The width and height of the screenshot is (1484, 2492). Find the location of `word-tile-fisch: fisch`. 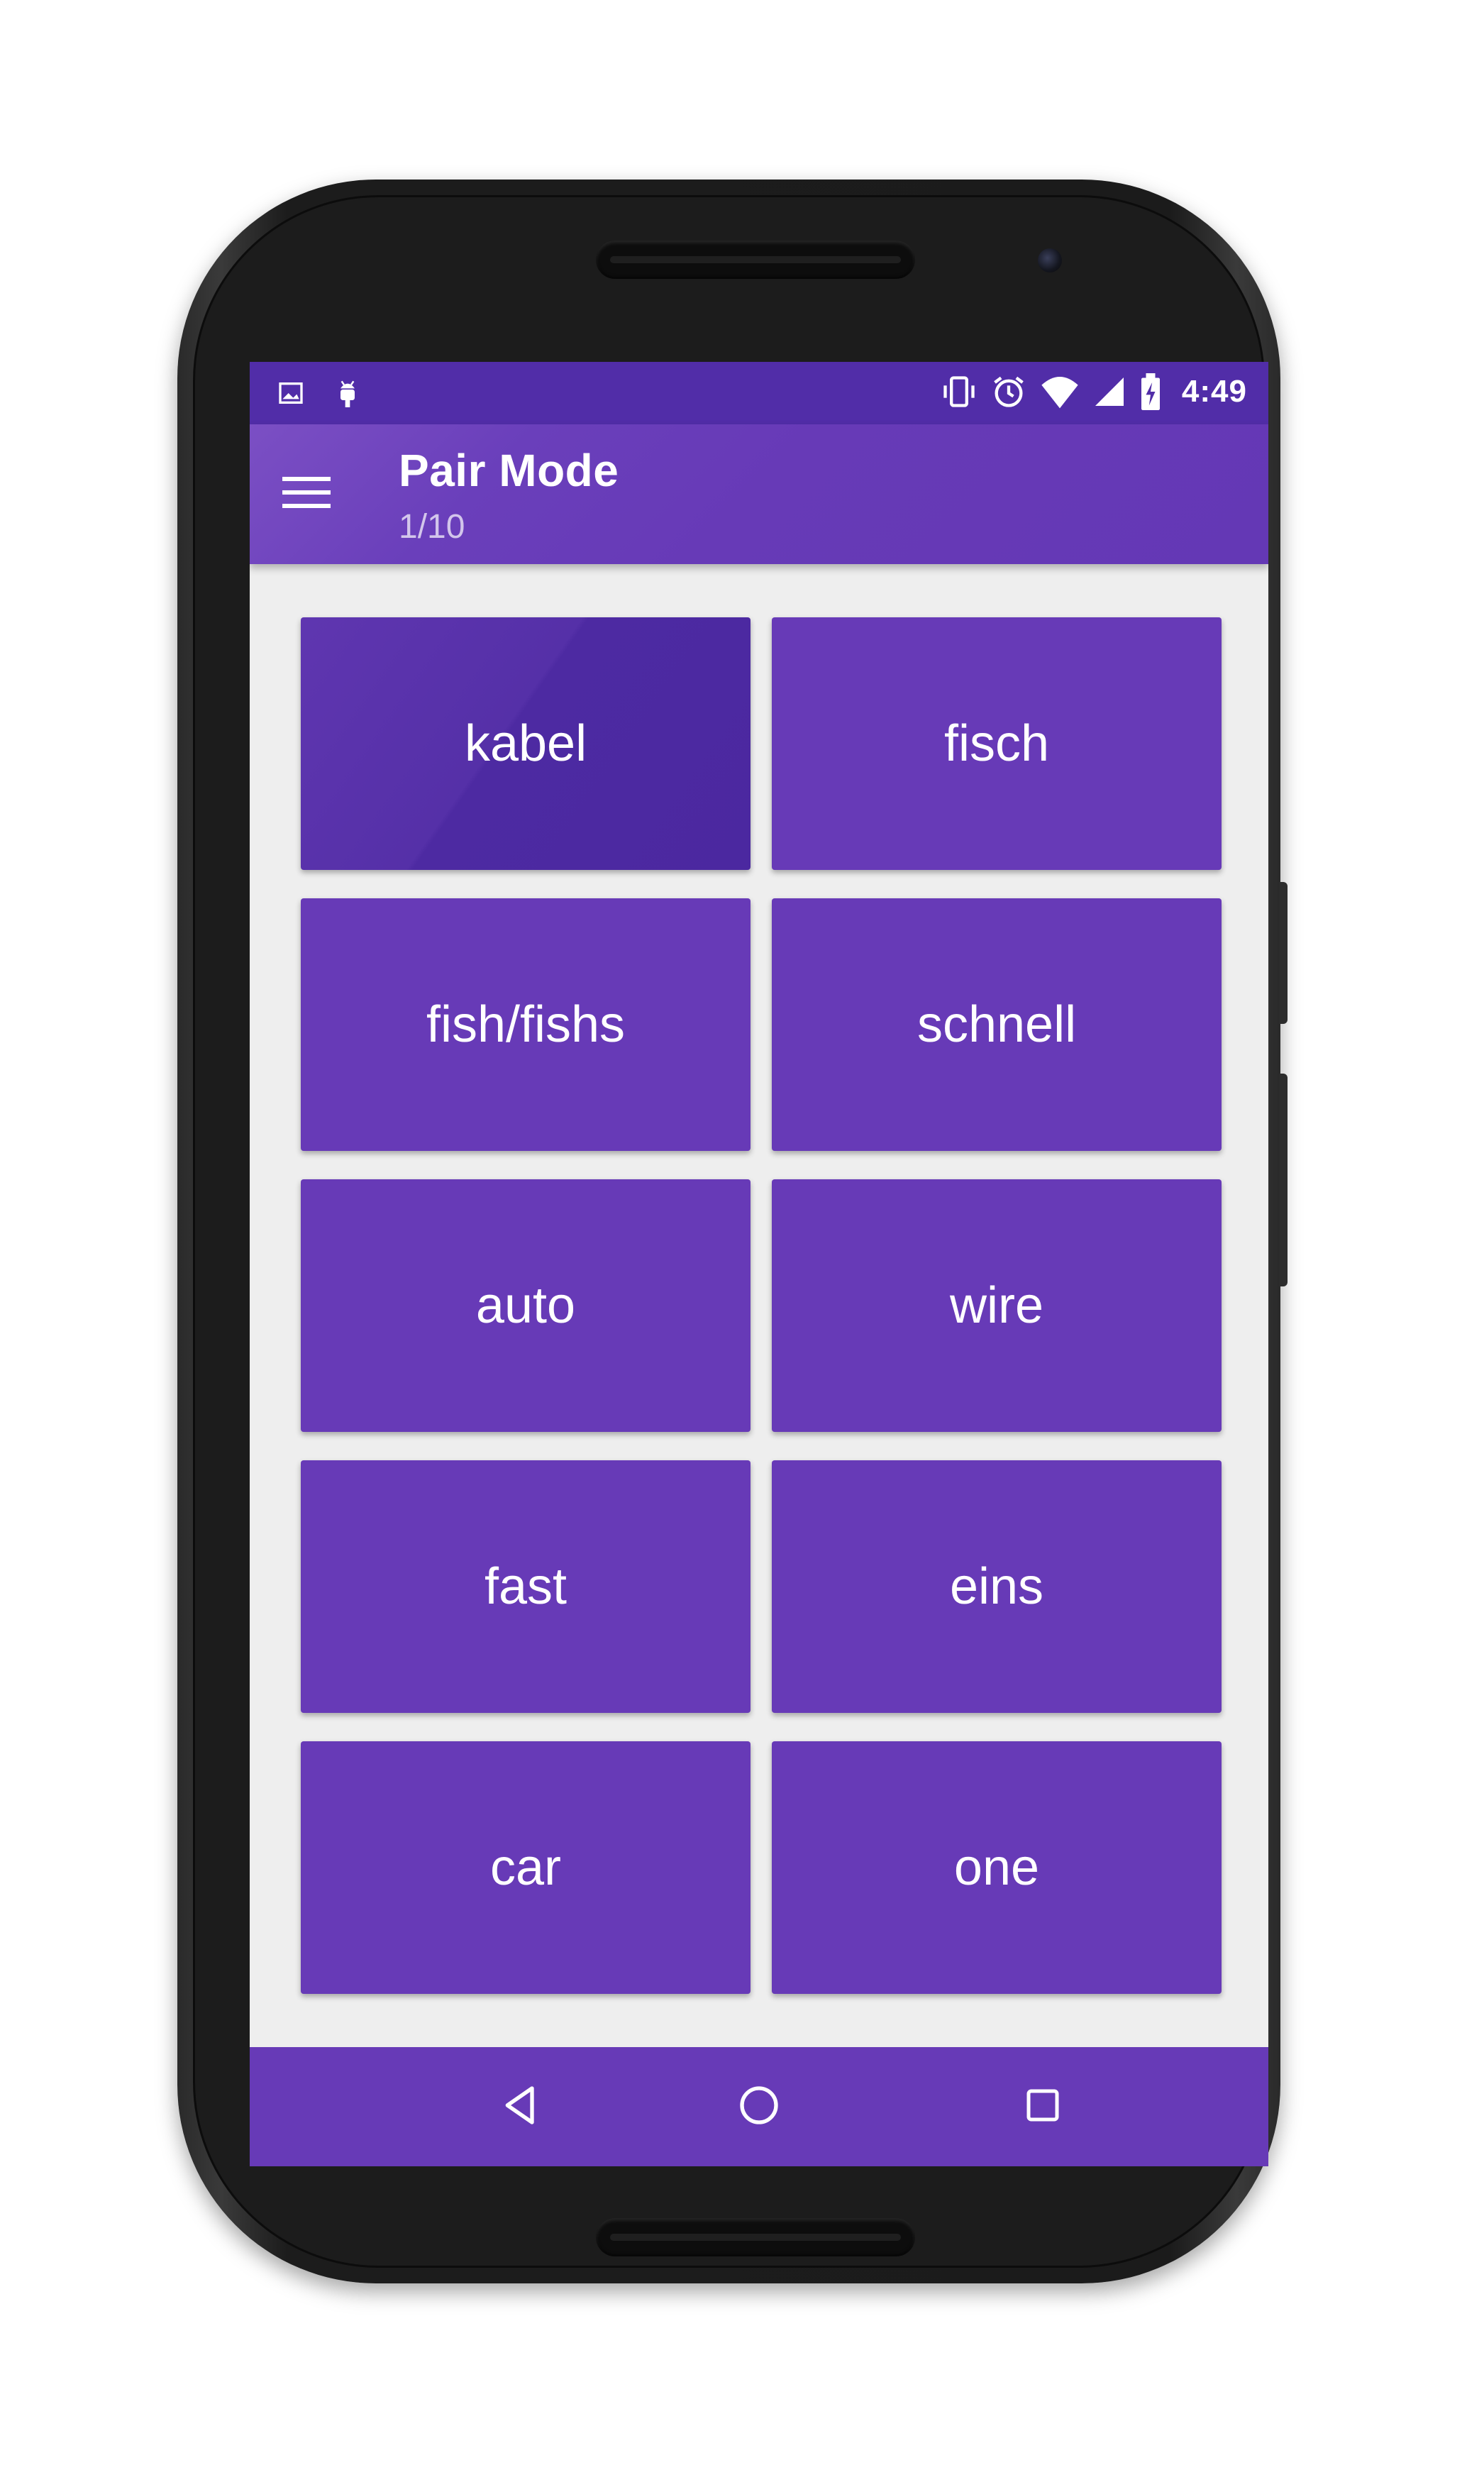

word-tile-fisch: fisch is located at coordinates (997, 743).